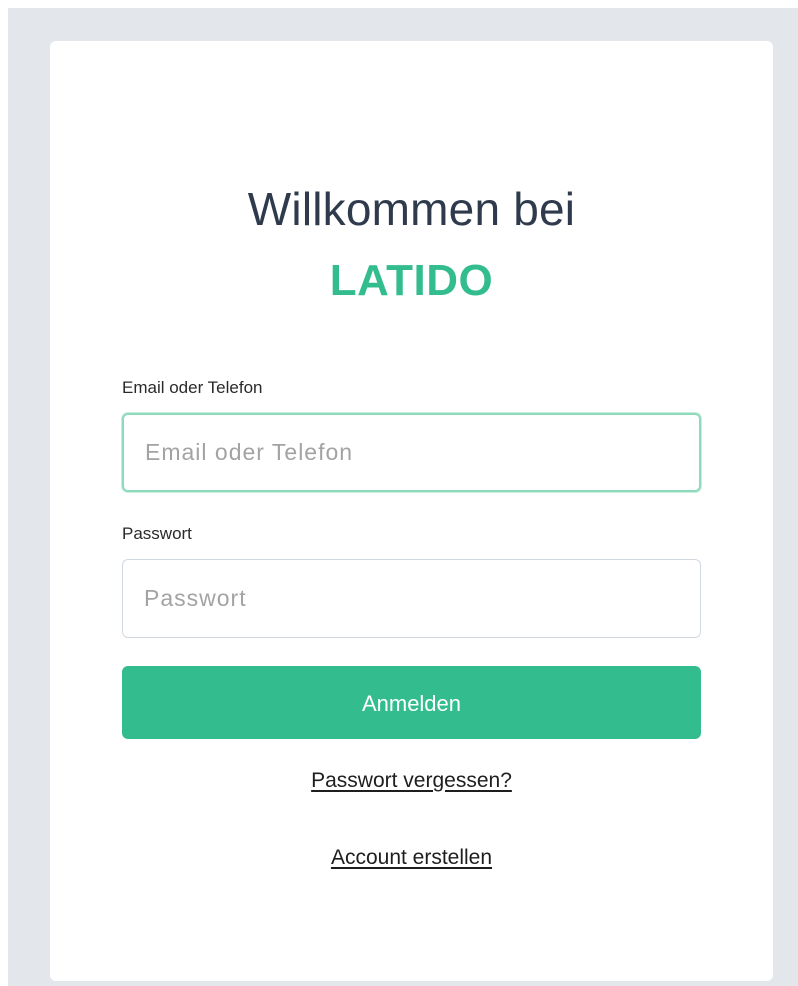 This screenshot has width=798, height=986. I want to click on email-input, so click(411, 452).